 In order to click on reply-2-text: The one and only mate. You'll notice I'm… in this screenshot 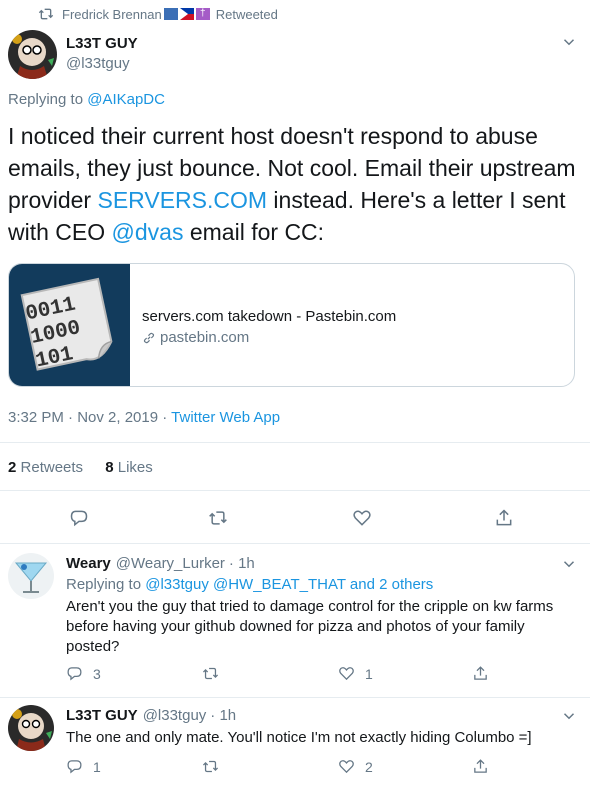, I will do `click(299, 737)`.